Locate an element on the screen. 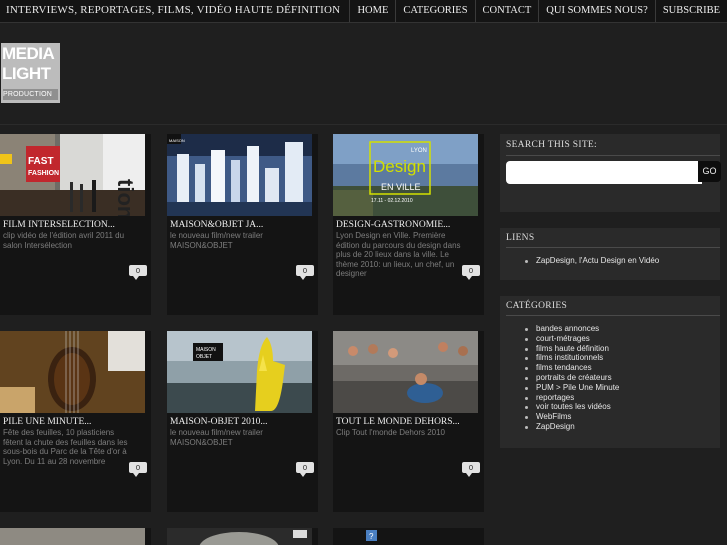  category-item: PUM > Pile Une Minute is located at coordinates (559, 388).